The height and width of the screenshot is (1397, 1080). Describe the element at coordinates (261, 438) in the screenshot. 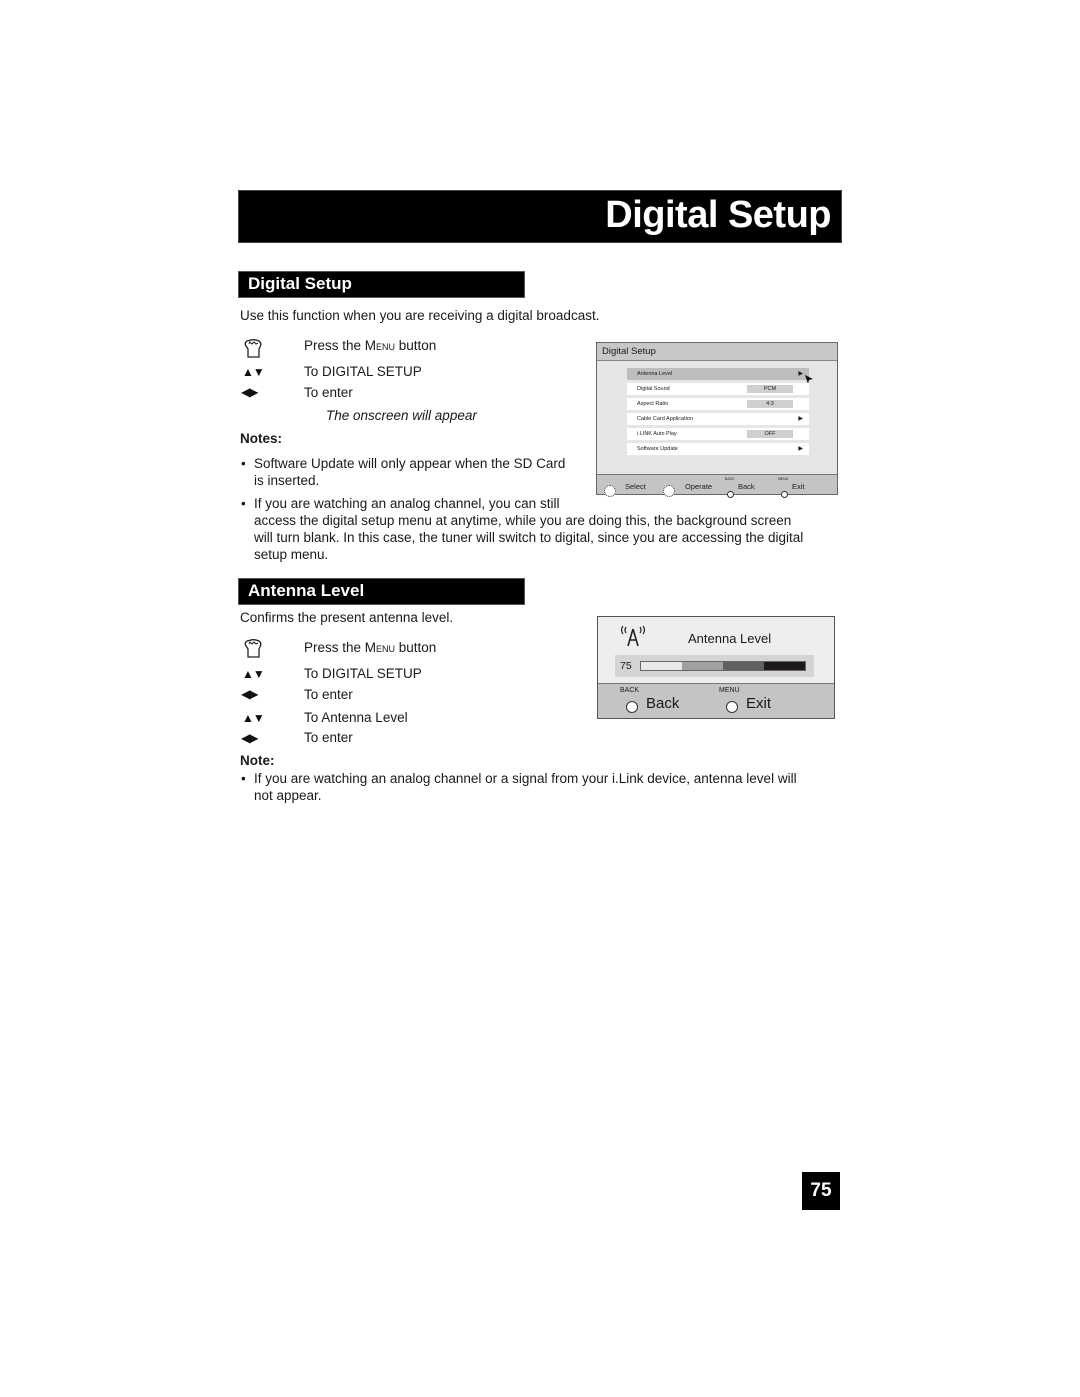

I see `notes-heading: Notes:` at that location.